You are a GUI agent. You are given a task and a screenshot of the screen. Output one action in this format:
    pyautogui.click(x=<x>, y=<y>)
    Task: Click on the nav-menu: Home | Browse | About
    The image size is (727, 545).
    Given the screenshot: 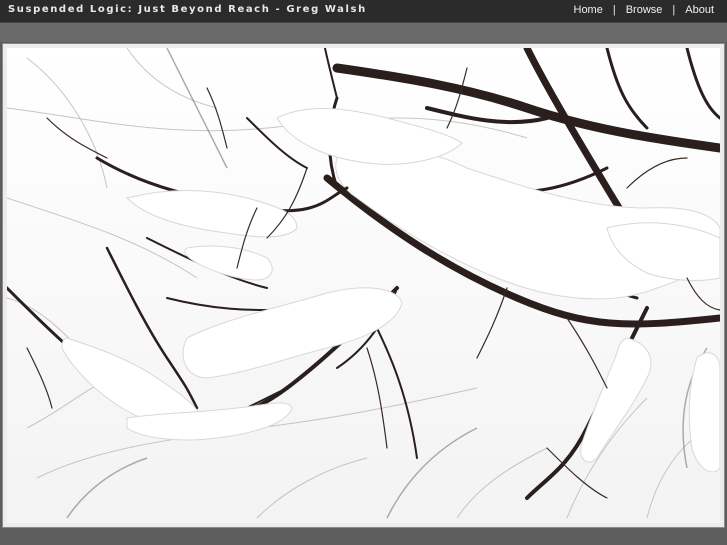 What is the action you would take?
    pyautogui.click(x=644, y=10)
    